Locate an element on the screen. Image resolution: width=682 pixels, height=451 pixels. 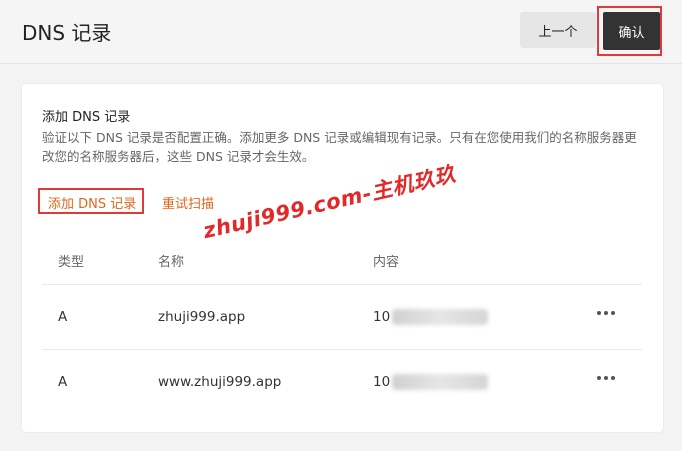
table-row: A zhuji999.app 10 is located at coordinates (342, 317).